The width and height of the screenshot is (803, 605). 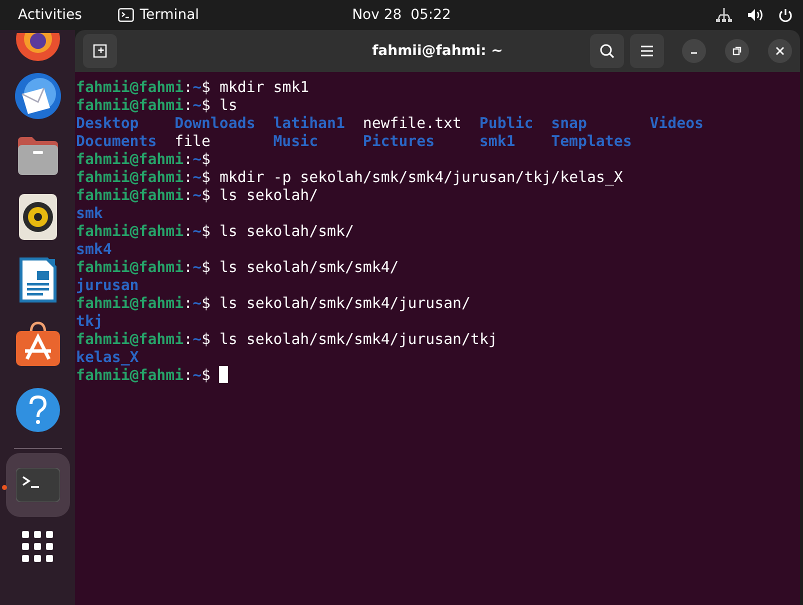 I want to click on browser-icon, so click(x=38, y=48).